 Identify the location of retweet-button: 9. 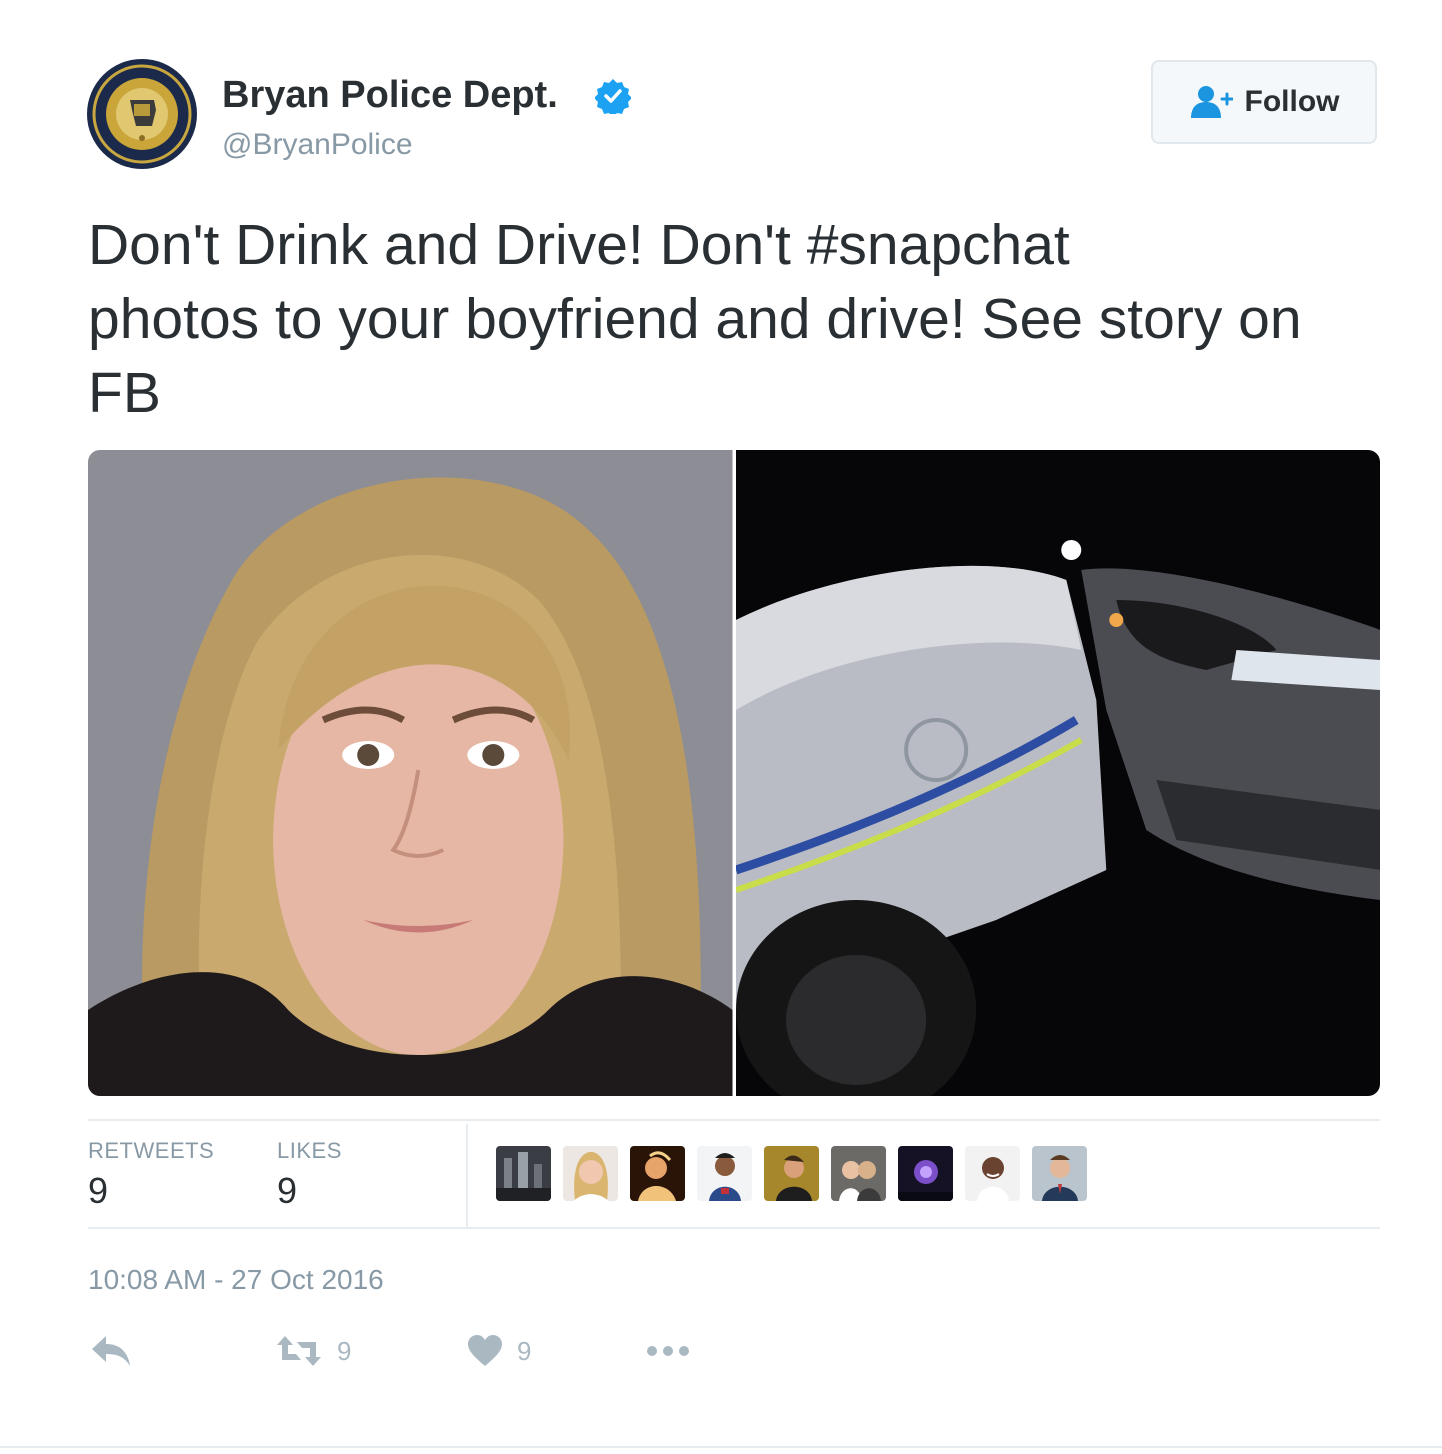
(313, 1351).